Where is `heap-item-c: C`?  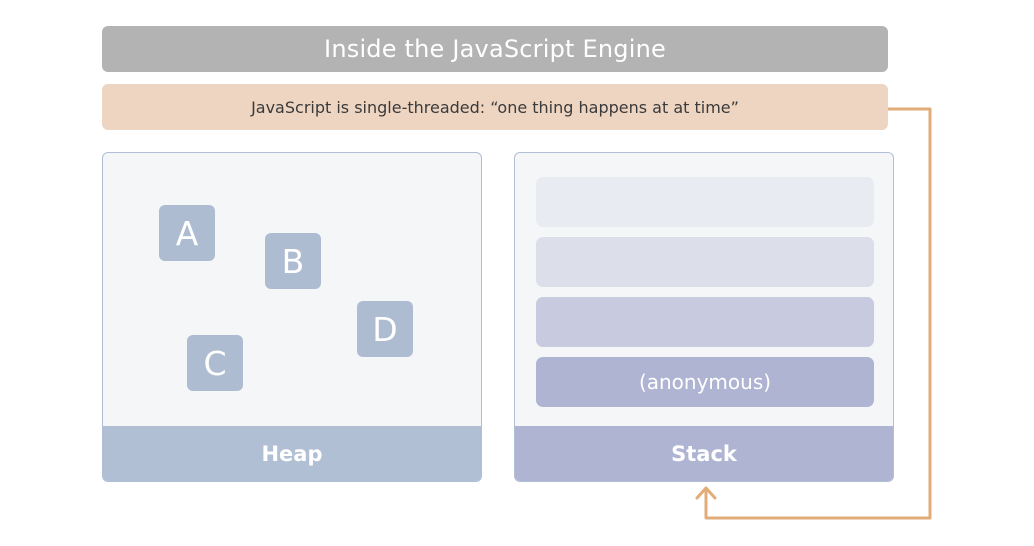 heap-item-c: C is located at coordinates (215, 363).